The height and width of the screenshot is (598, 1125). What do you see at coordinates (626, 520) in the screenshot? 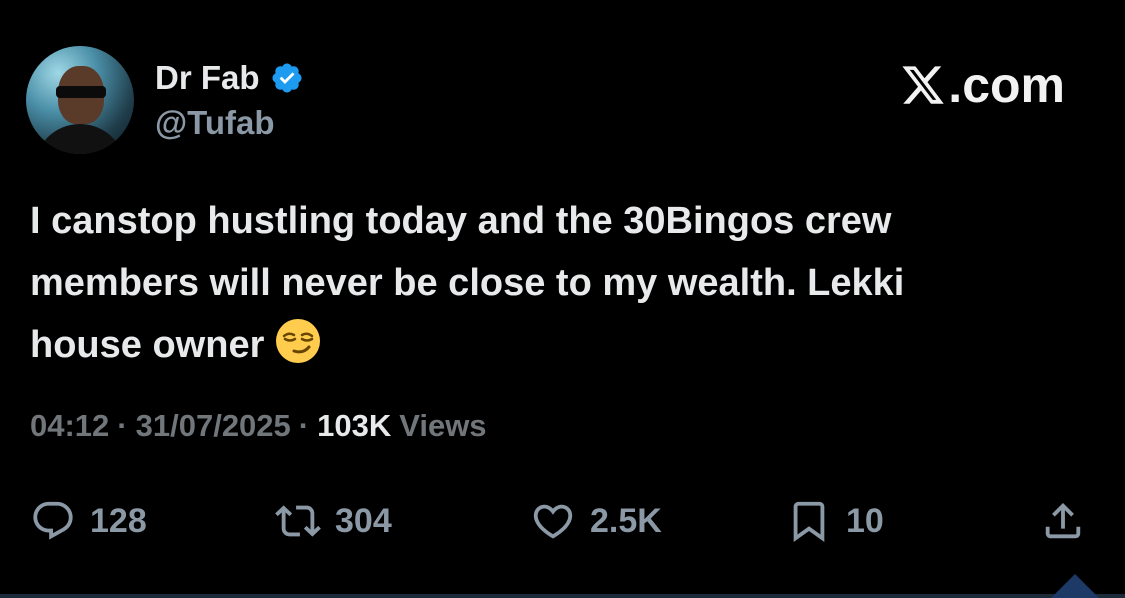
I see `like-count: 2.5K` at bounding box center [626, 520].